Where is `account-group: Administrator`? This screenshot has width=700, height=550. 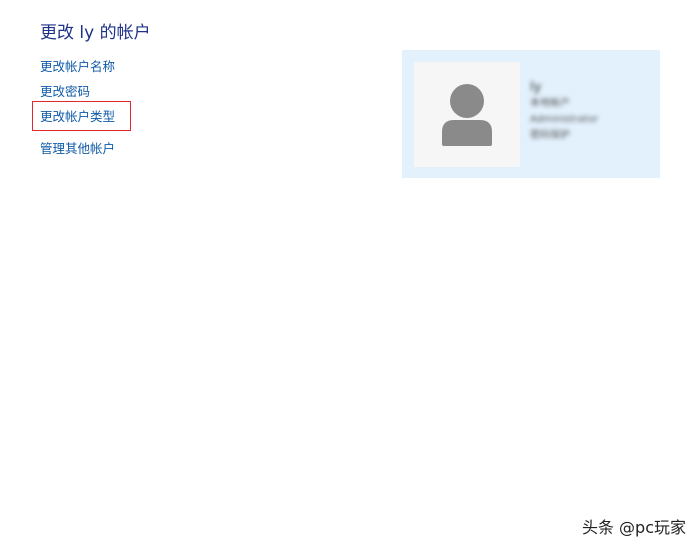
account-group: Administrator is located at coordinates (564, 119).